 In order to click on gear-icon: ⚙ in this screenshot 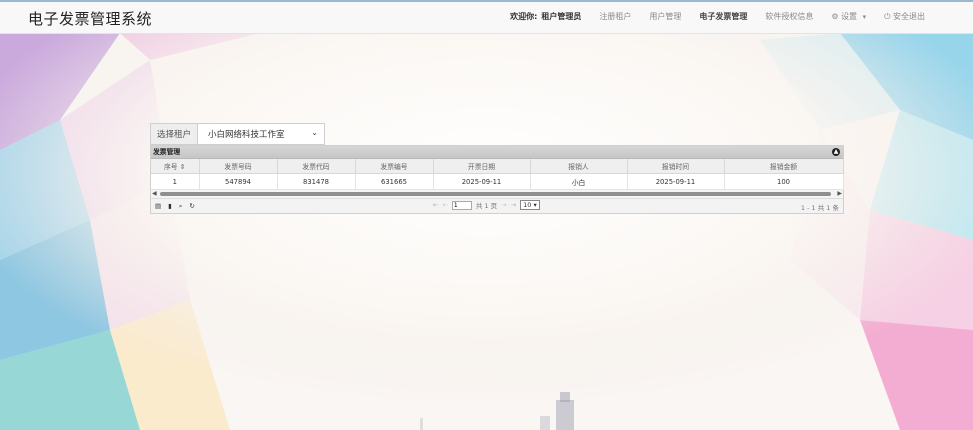, I will do `click(835, 16)`.